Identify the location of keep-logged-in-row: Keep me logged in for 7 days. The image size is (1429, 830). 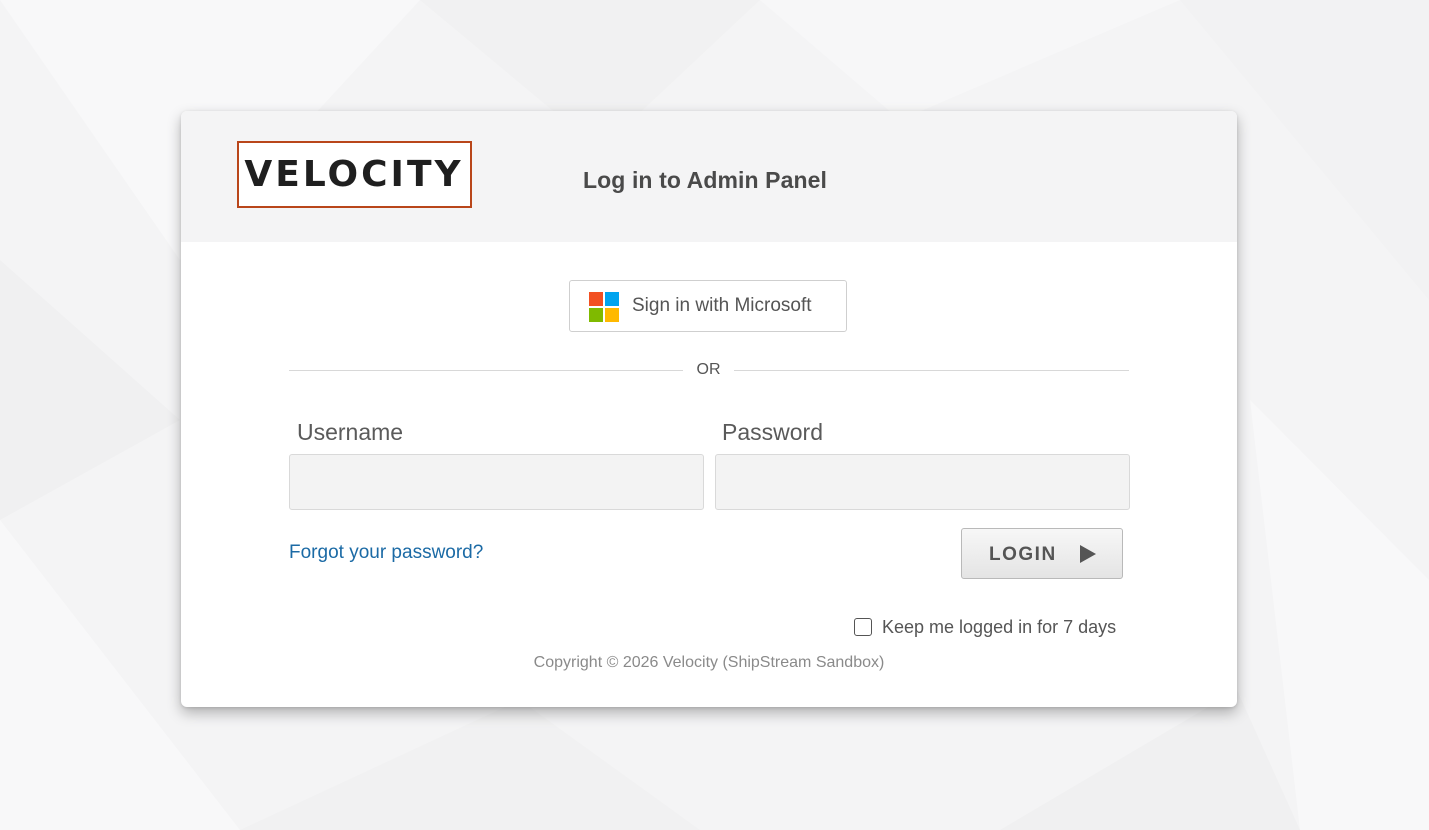
(991, 628).